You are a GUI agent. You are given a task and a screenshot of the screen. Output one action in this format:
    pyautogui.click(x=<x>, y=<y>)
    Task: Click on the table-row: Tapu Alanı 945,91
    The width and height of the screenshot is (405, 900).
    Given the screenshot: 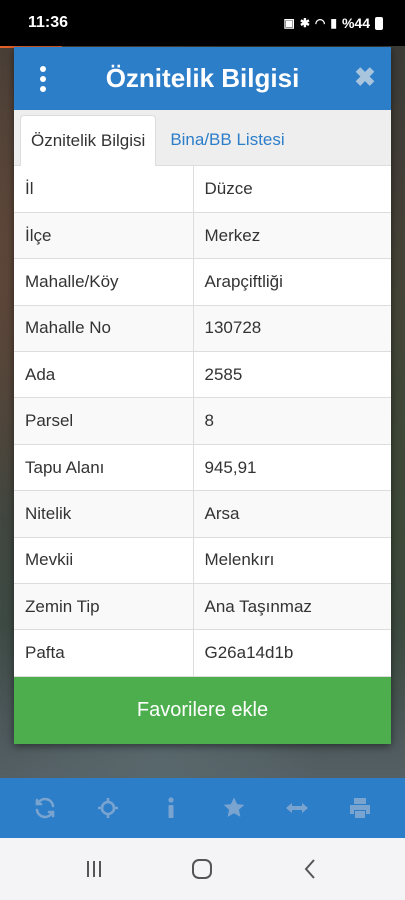 What is the action you would take?
    pyautogui.click(x=202, y=468)
    